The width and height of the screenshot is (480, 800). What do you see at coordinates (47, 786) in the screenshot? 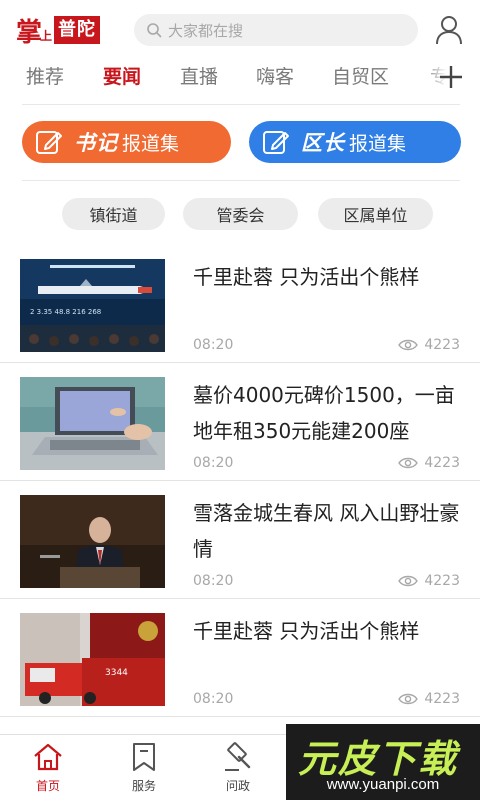
I see `nav-label: 首页` at bounding box center [47, 786].